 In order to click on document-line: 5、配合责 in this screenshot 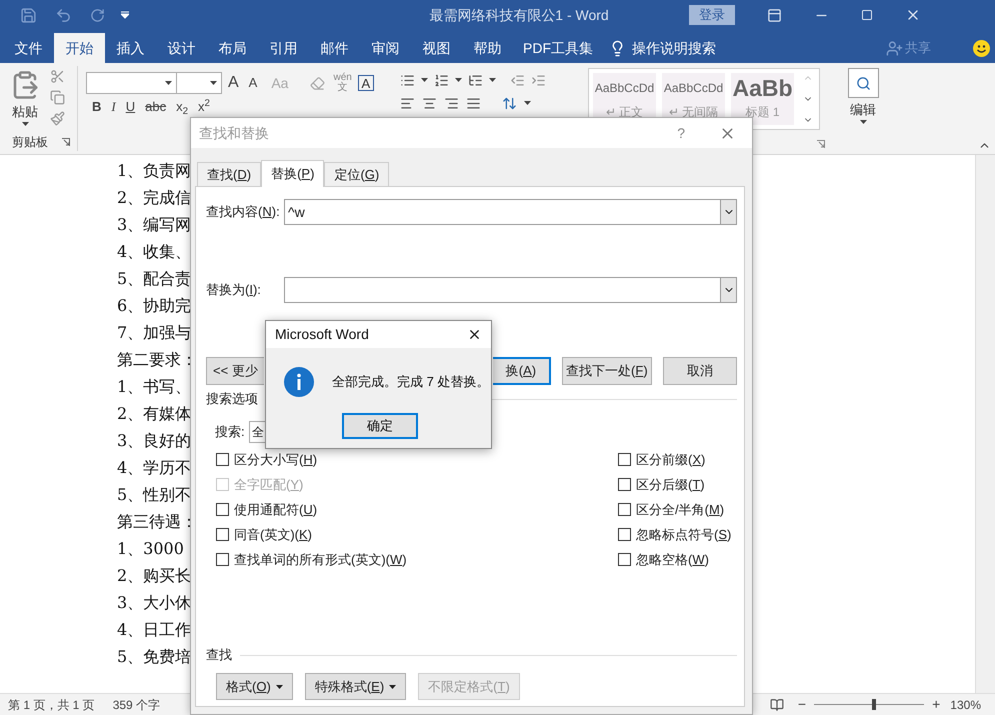, I will do `click(154, 279)`.